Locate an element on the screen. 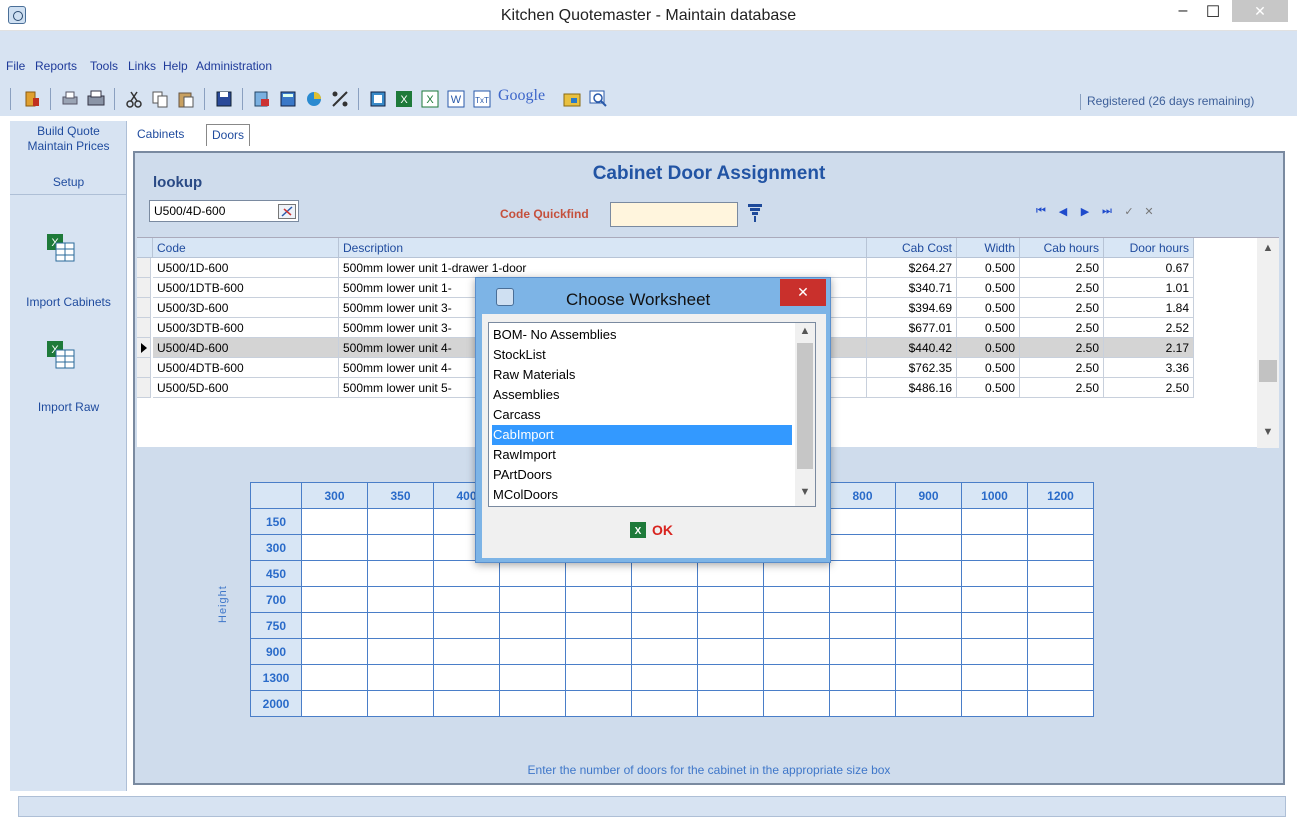  menu-administration: Administration is located at coordinates (234, 66).